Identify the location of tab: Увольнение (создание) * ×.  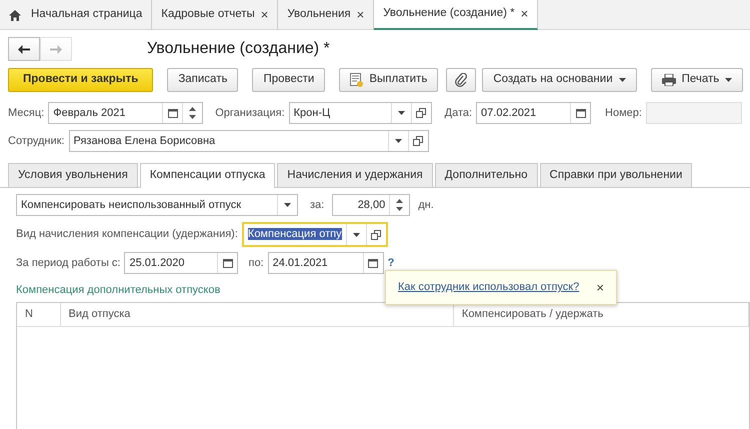
(456, 15).